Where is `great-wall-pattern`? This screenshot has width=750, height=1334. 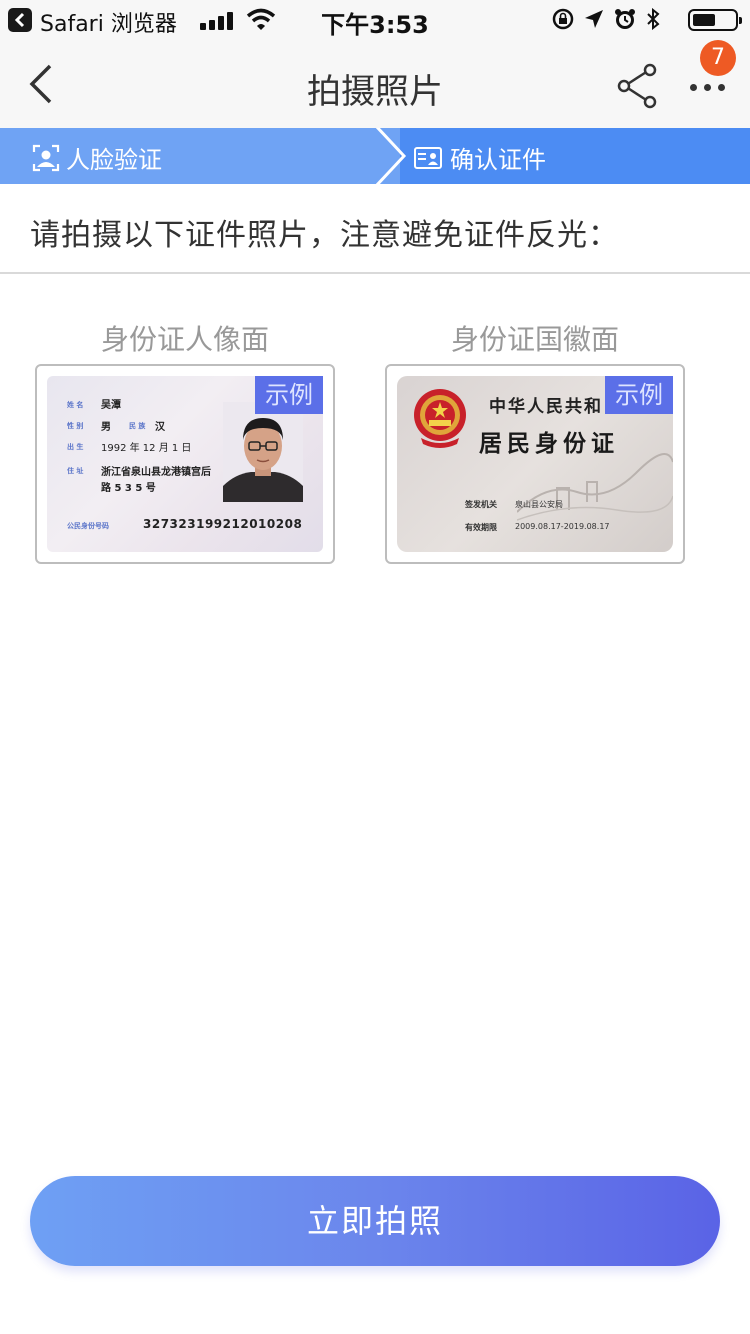 great-wall-pattern is located at coordinates (595, 487).